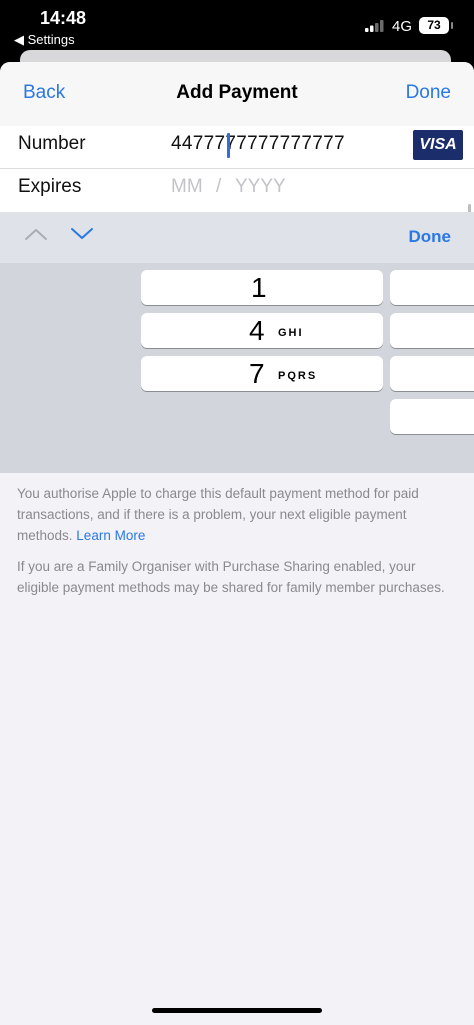 This screenshot has width=474, height=1025. Describe the element at coordinates (50, 186) in the screenshot. I see `expires-label: Expires` at that location.